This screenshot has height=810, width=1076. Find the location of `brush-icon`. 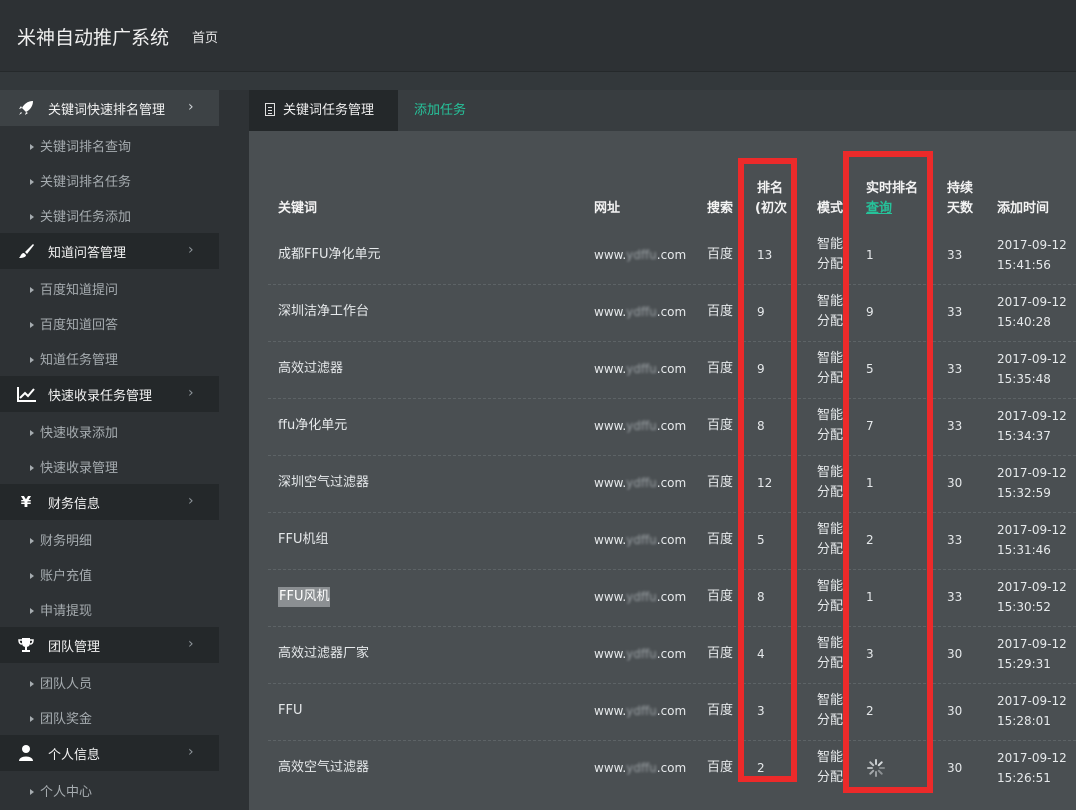

brush-icon is located at coordinates (26, 251).